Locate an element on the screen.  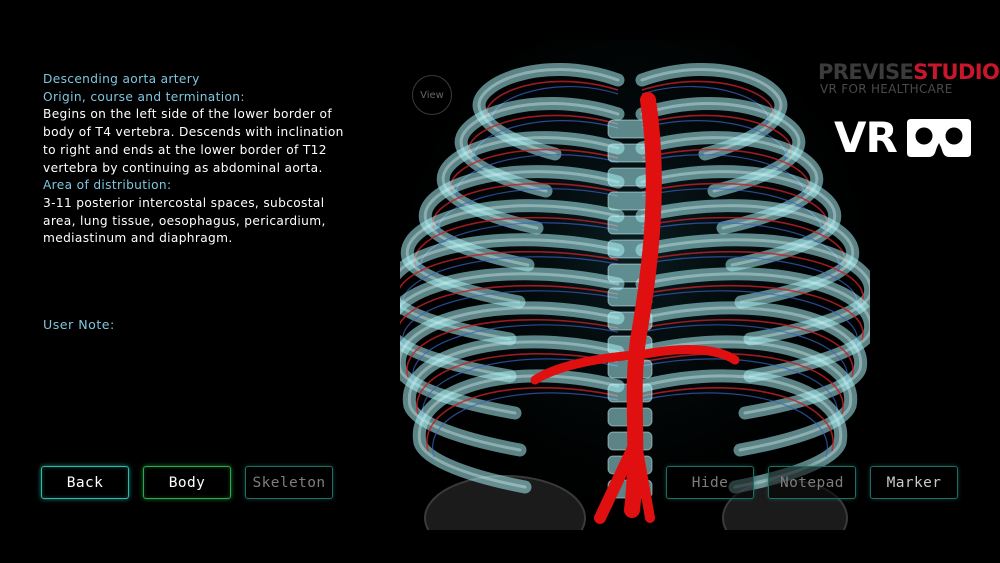
brand-name-part2: STUDIO is located at coordinates (956, 72).